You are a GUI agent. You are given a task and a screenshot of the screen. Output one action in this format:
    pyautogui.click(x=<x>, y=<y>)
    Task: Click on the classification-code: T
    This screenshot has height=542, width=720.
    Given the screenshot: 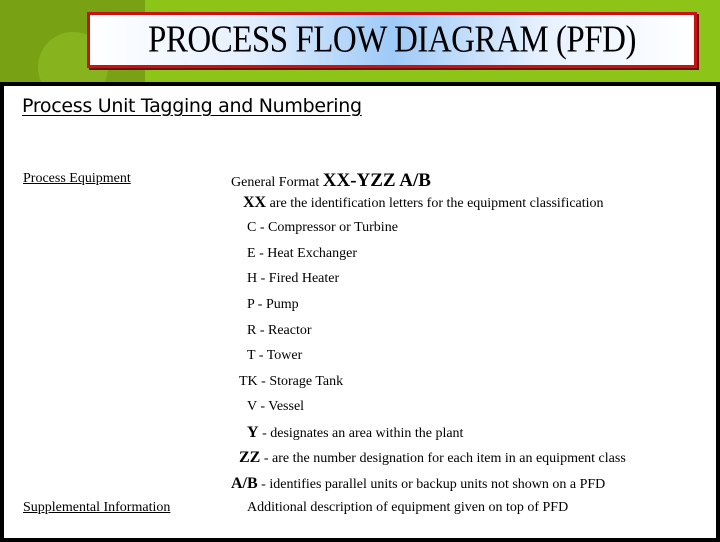 What is the action you would take?
    pyautogui.click(x=251, y=355)
    